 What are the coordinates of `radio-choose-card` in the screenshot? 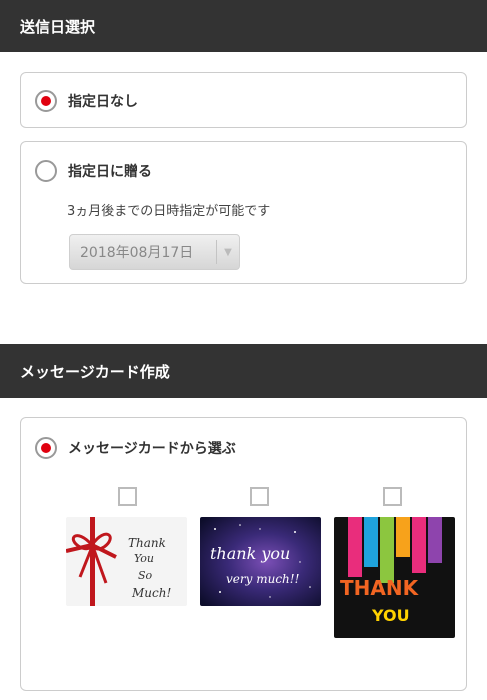 It's located at (46, 448).